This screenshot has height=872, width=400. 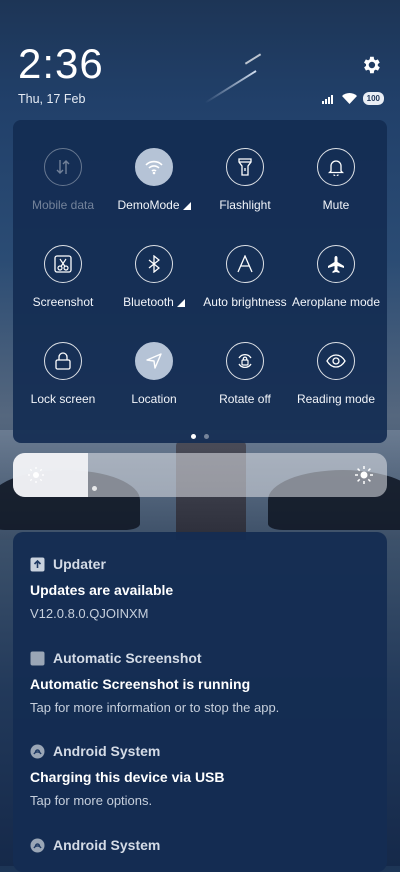 What do you see at coordinates (245, 302) in the screenshot?
I see `tile-label: Auto brightness` at bounding box center [245, 302].